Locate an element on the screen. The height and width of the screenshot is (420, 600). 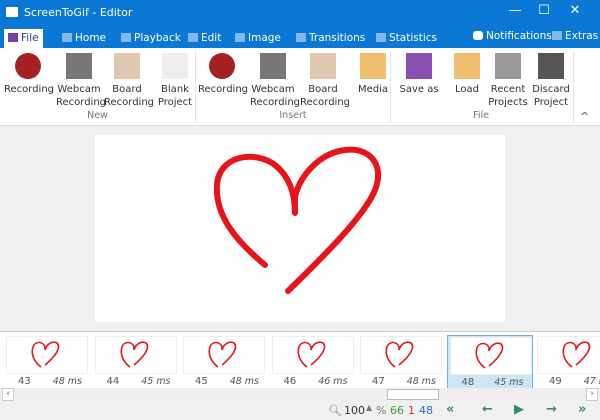
board-recording-button: Board Recording is located at coordinates (129, 79).